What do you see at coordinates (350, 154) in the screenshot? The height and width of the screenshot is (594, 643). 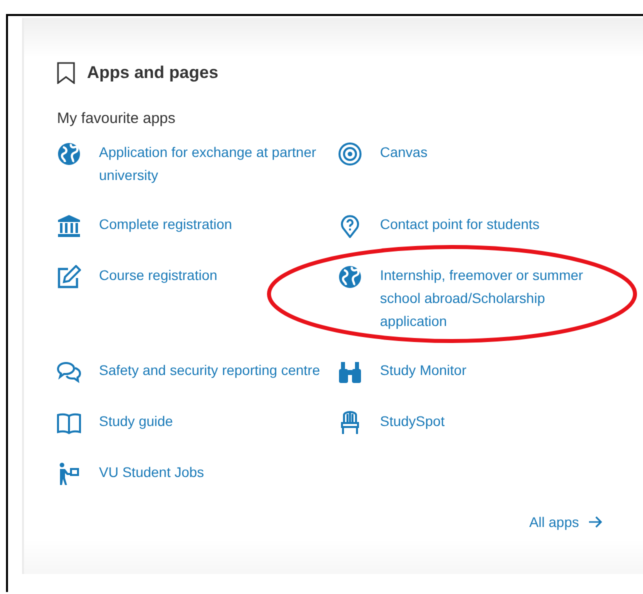 I see `target-icon` at bounding box center [350, 154].